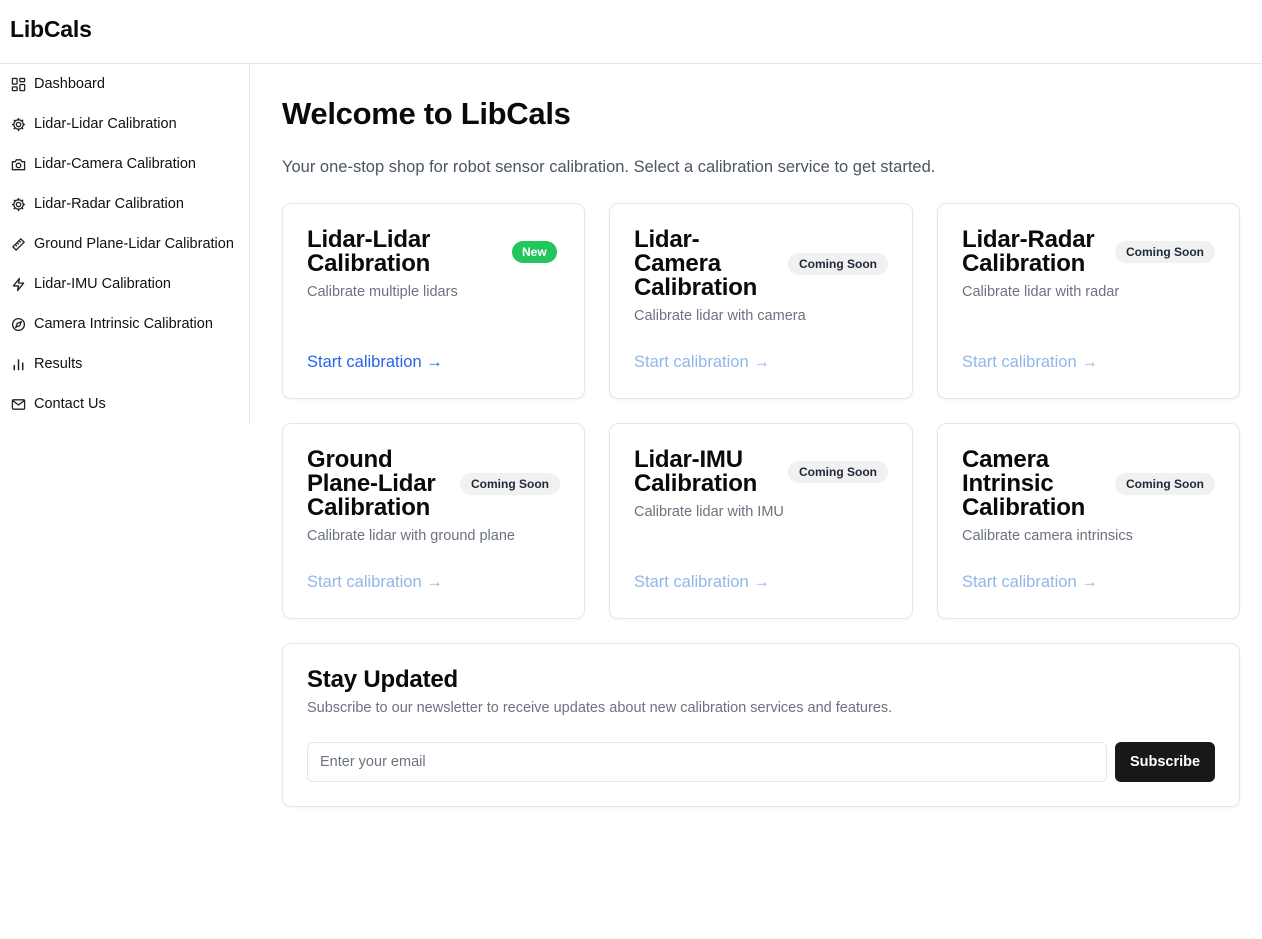  I want to click on sidebar-item-dashboard: Dashboard, so click(124, 84).